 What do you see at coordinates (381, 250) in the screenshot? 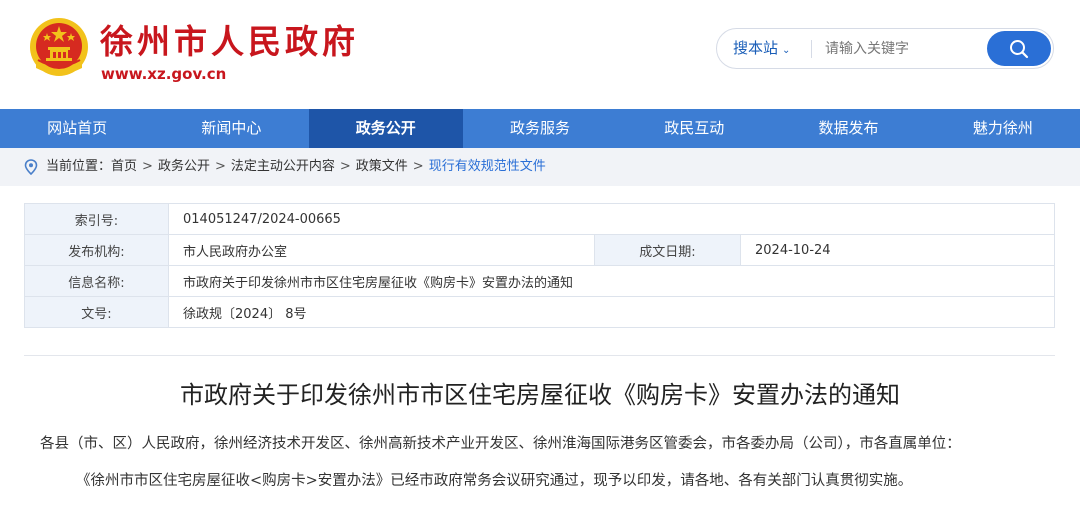
I see `org-value: 市人民政府办公室` at bounding box center [381, 250].